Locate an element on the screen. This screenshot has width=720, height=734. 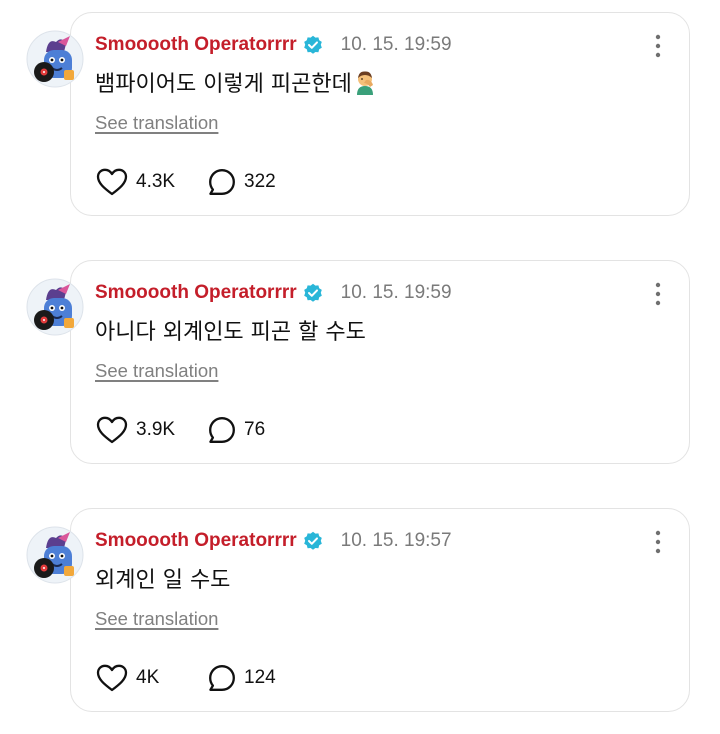
post-text-content: 외계인 일 수도 is located at coordinates (163, 580).